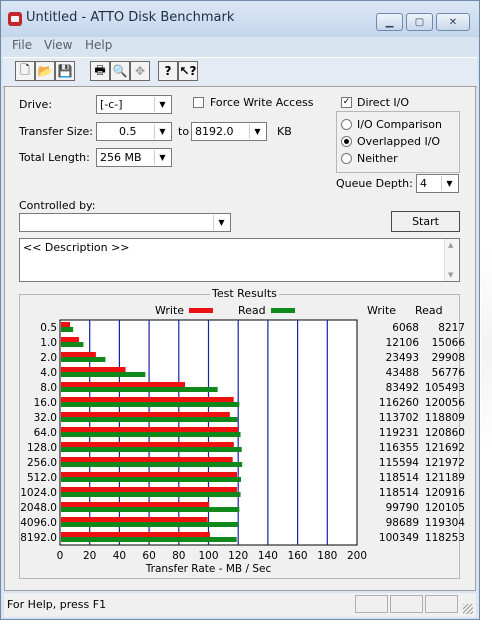 Image resolution: width=492 pixels, height=624 pixels. I want to click on x-tick-label: 60, so click(148, 556).